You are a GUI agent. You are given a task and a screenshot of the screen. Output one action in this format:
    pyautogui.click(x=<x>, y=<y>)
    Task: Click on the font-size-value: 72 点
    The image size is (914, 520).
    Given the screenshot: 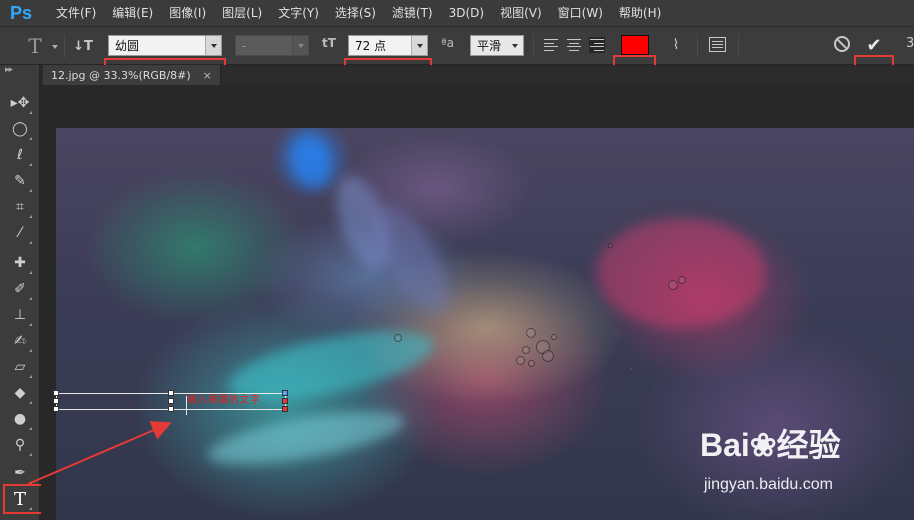 What is the action you would take?
    pyautogui.click(x=371, y=46)
    